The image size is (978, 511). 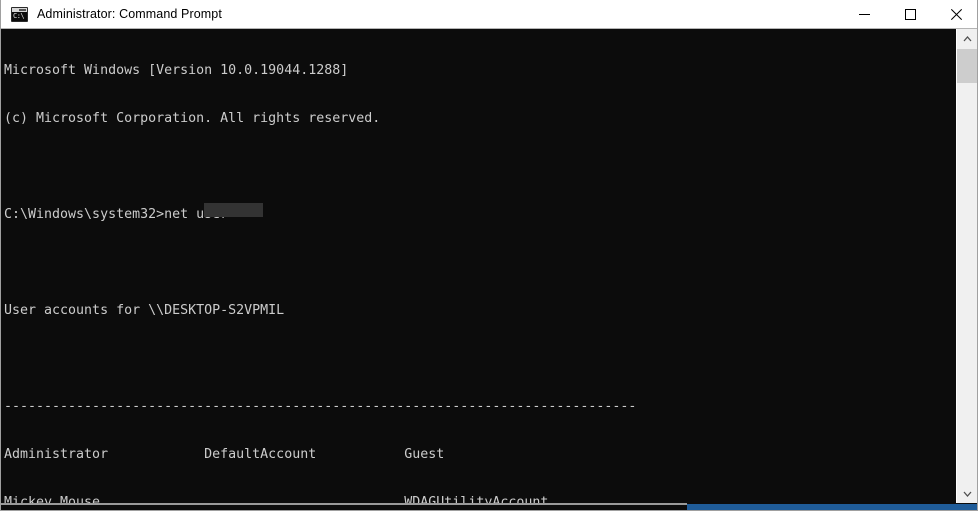 I want to click on scroll-down-button, so click(x=967, y=494).